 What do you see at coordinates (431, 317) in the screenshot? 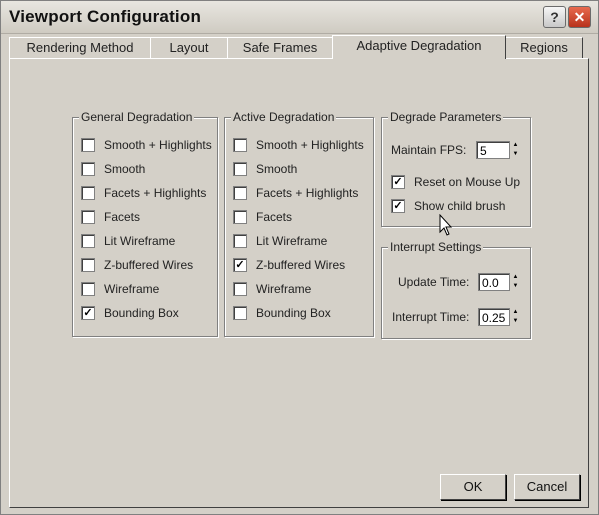
I see `interrupt-time-label: Interrupt Time:` at bounding box center [431, 317].